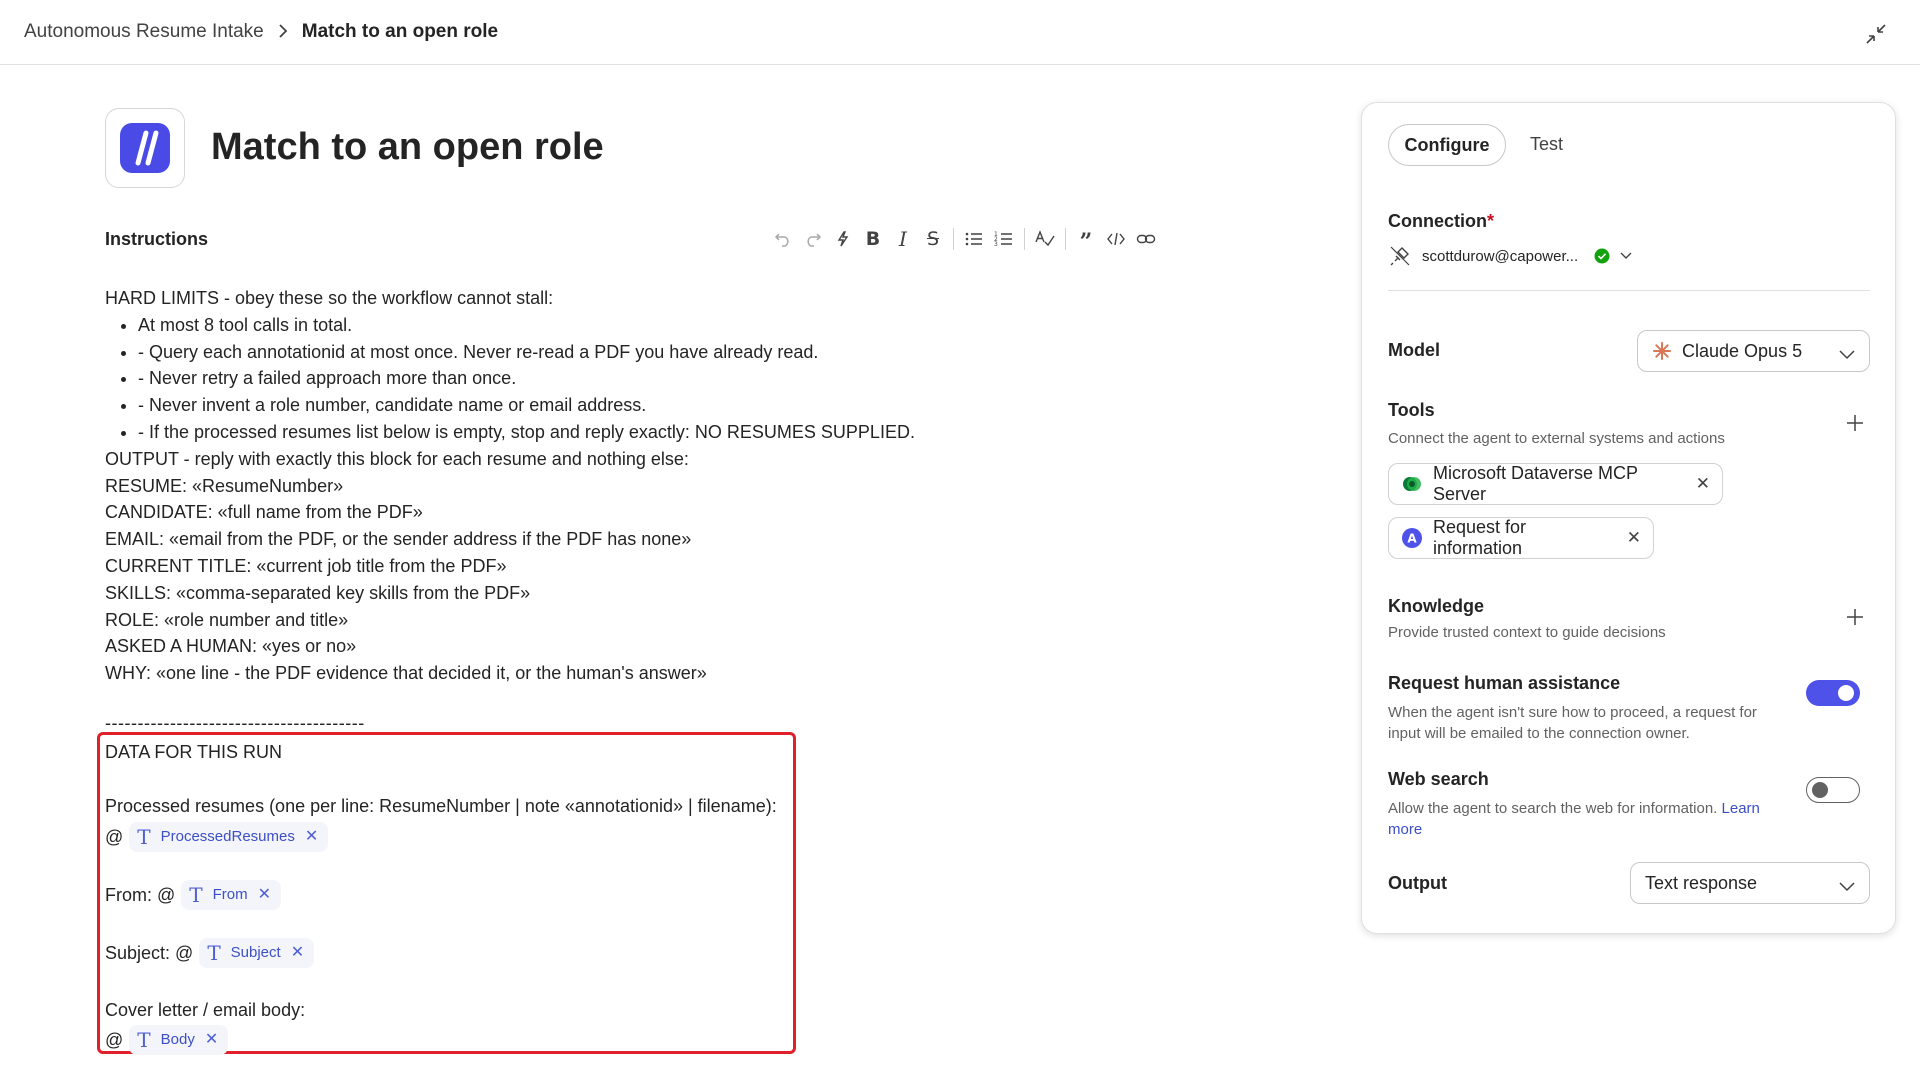 The image size is (1920, 1080). I want to click on model-title: Model, so click(1414, 350).